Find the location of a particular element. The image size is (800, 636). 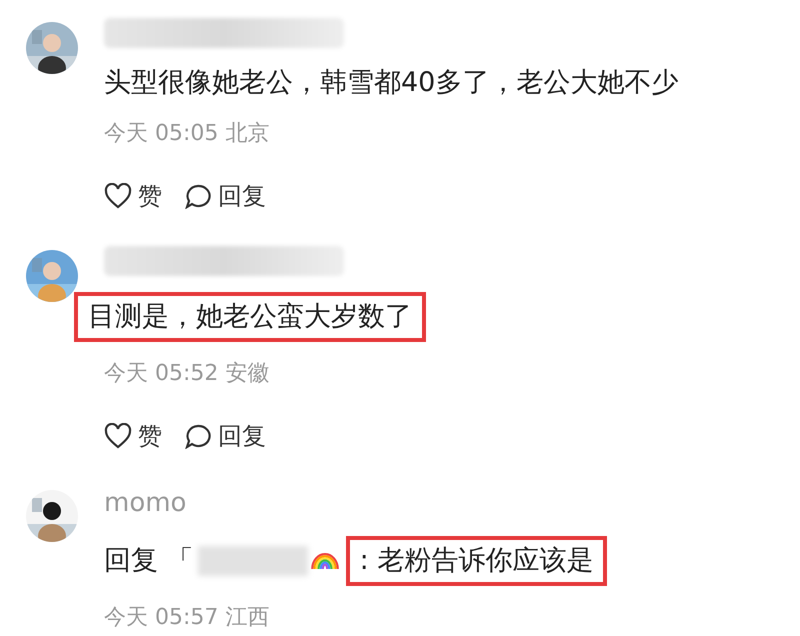

highlighted-comment-text: 目测是，她老公蛮大岁数了 is located at coordinates (250, 317).